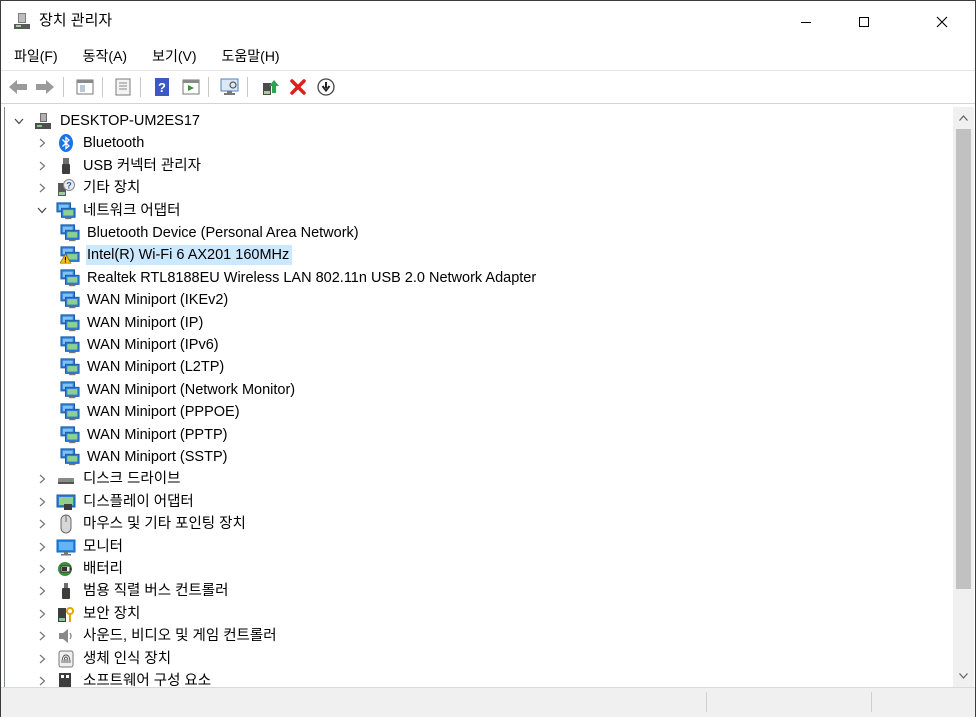 The height and width of the screenshot is (717, 976). Describe the element at coordinates (191, 389) in the screenshot. I see `tree-item-label: WAN Miniport (Network Monitor)` at that location.